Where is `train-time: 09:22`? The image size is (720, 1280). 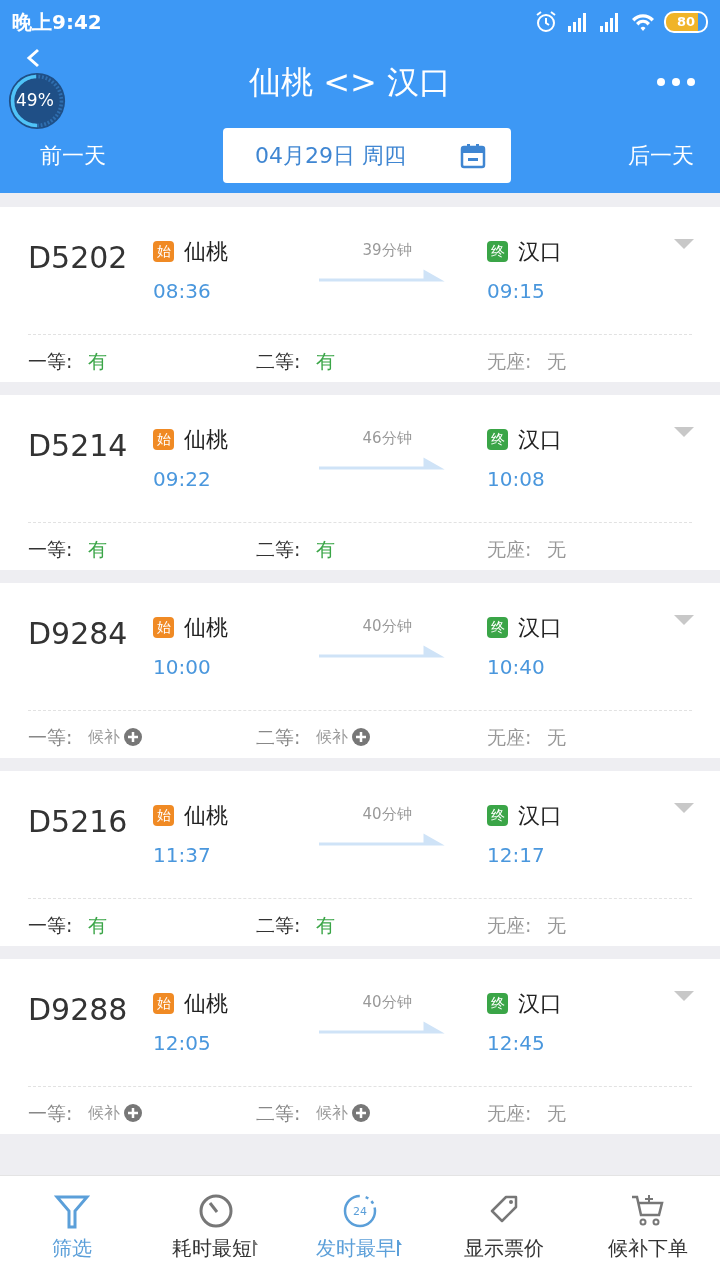
train-time: 09:22 is located at coordinates (182, 479).